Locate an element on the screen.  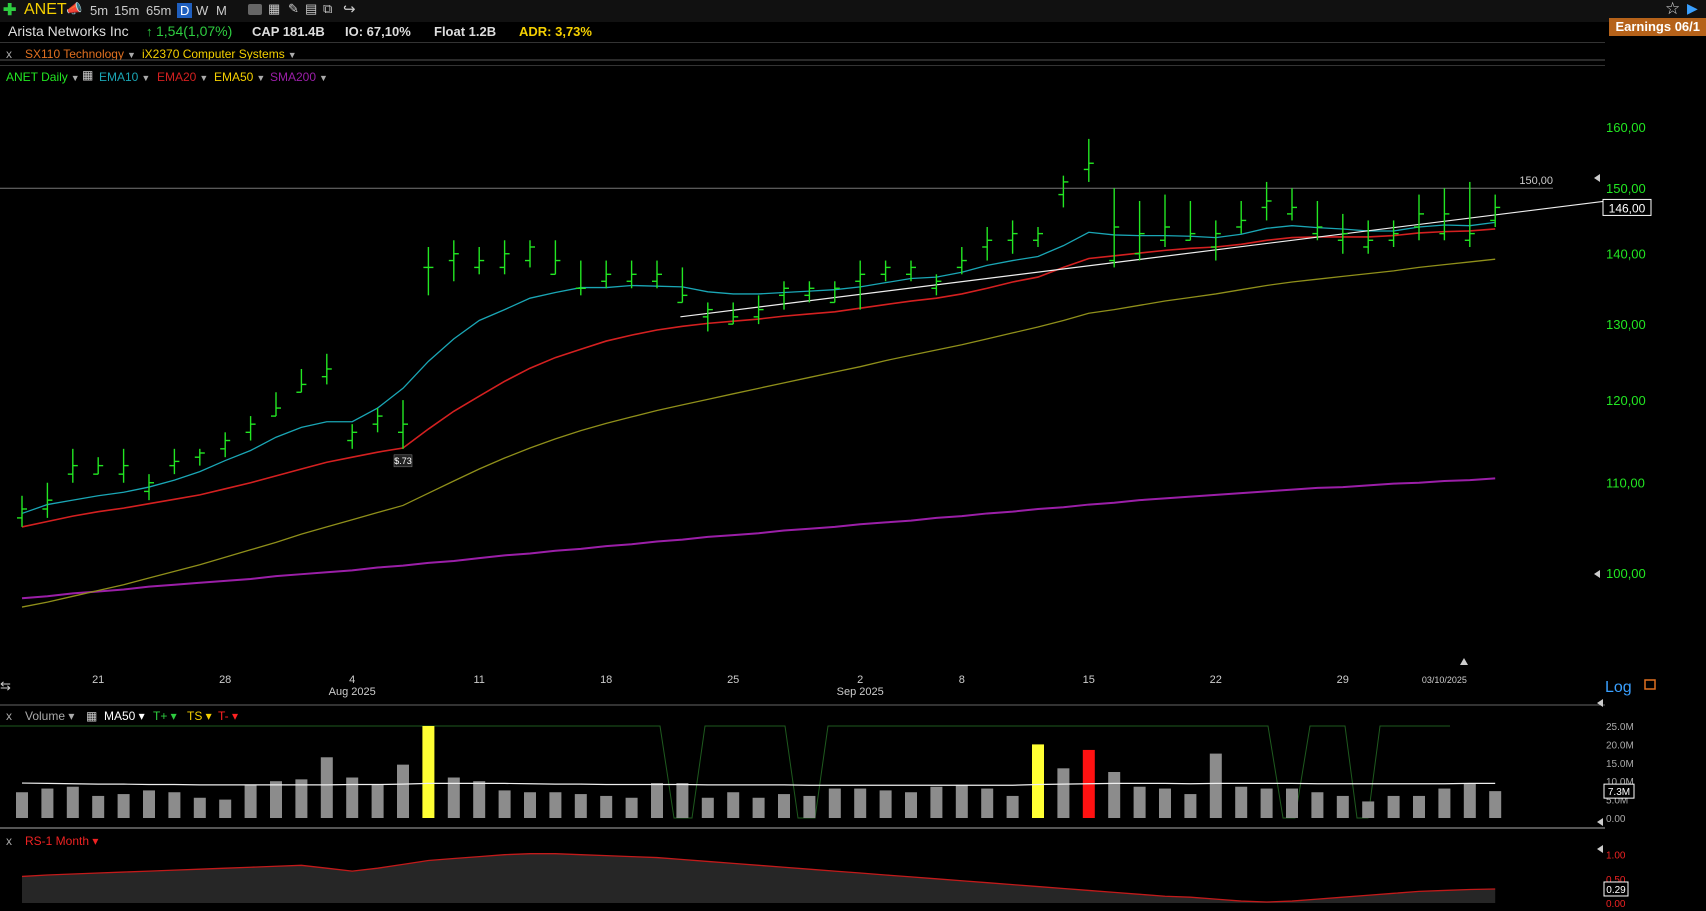
y-tick-label: 150,00 is located at coordinates (1626, 188).